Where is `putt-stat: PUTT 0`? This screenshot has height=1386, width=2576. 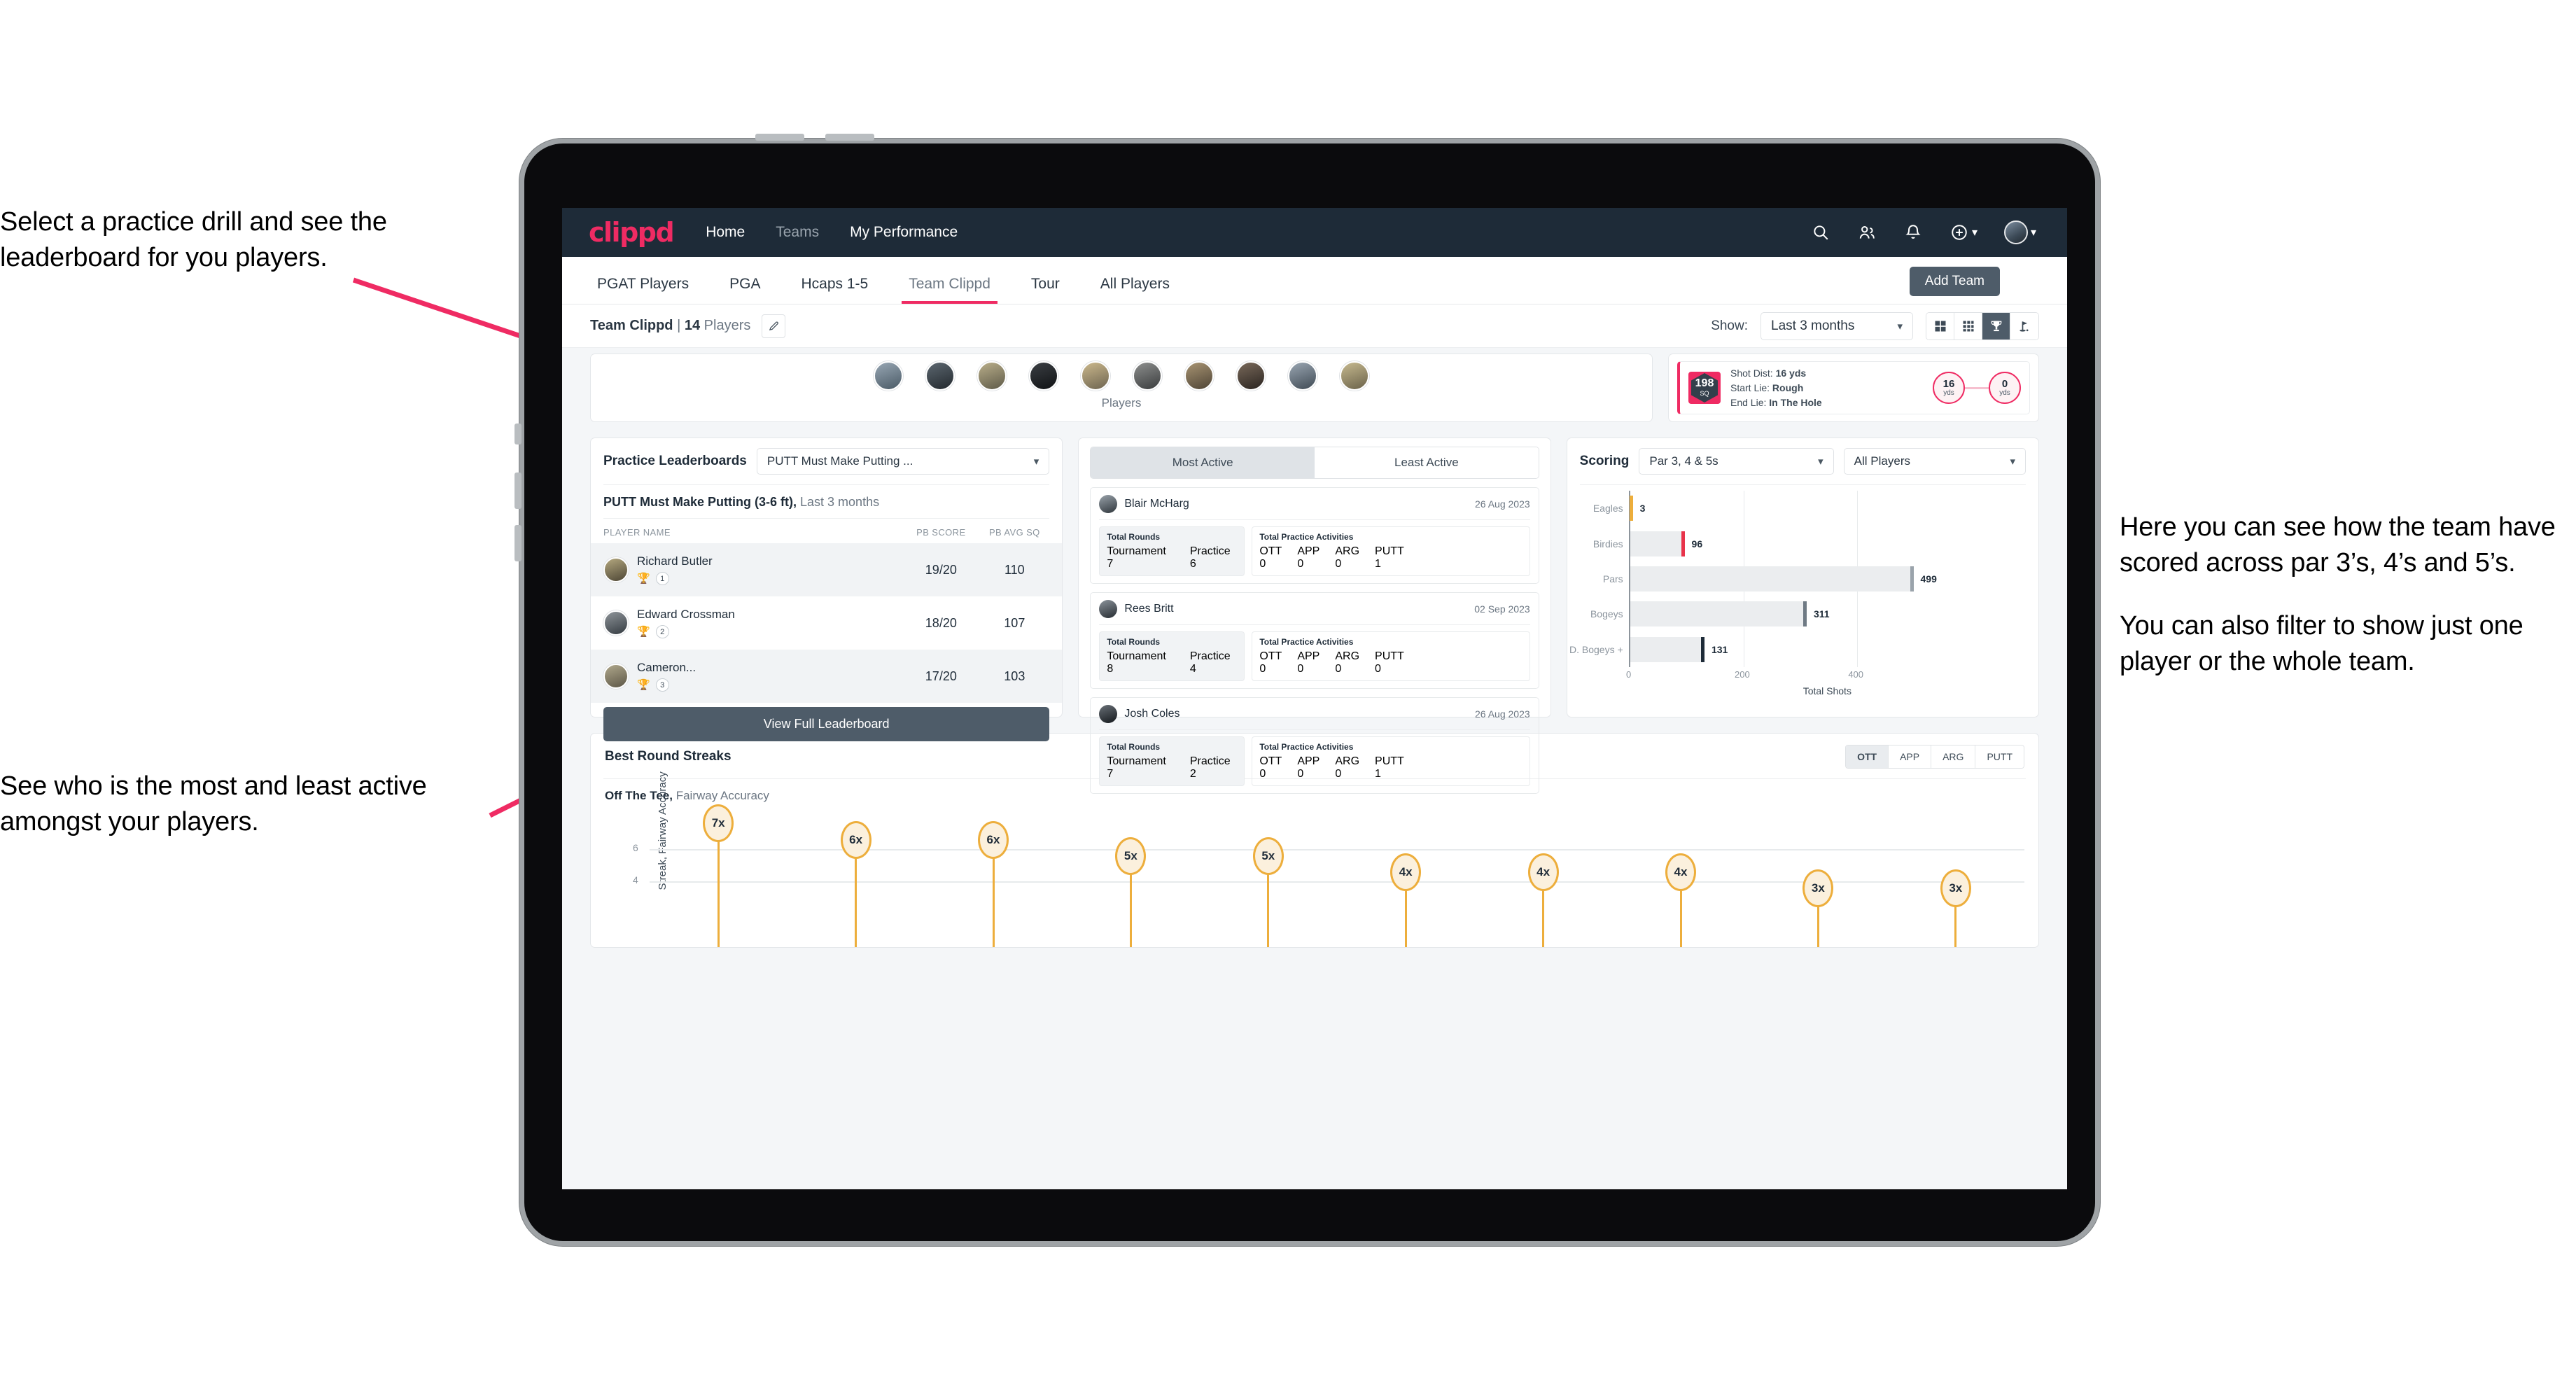 putt-stat: PUTT 0 is located at coordinates (1389, 663).